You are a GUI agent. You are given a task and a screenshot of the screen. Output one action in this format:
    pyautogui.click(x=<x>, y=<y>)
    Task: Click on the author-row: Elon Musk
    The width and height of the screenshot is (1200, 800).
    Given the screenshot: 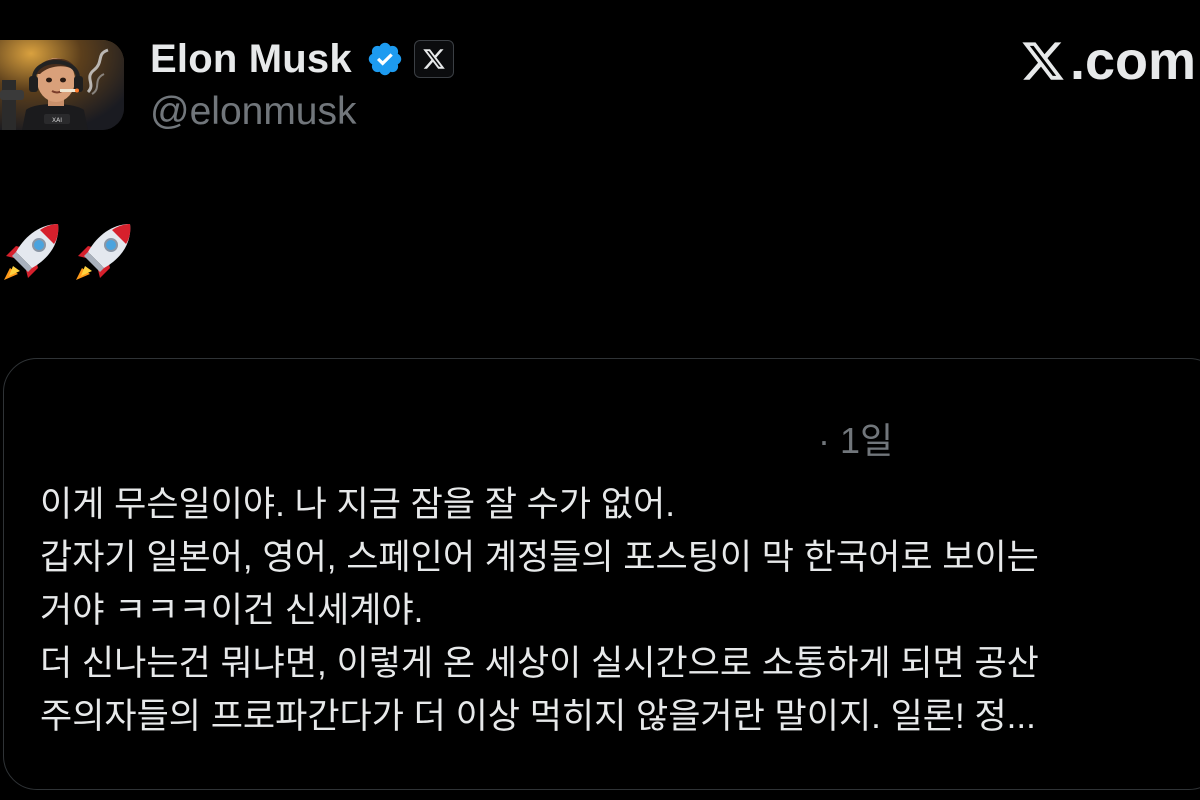 What is the action you would take?
    pyautogui.click(x=302, y=59)
    